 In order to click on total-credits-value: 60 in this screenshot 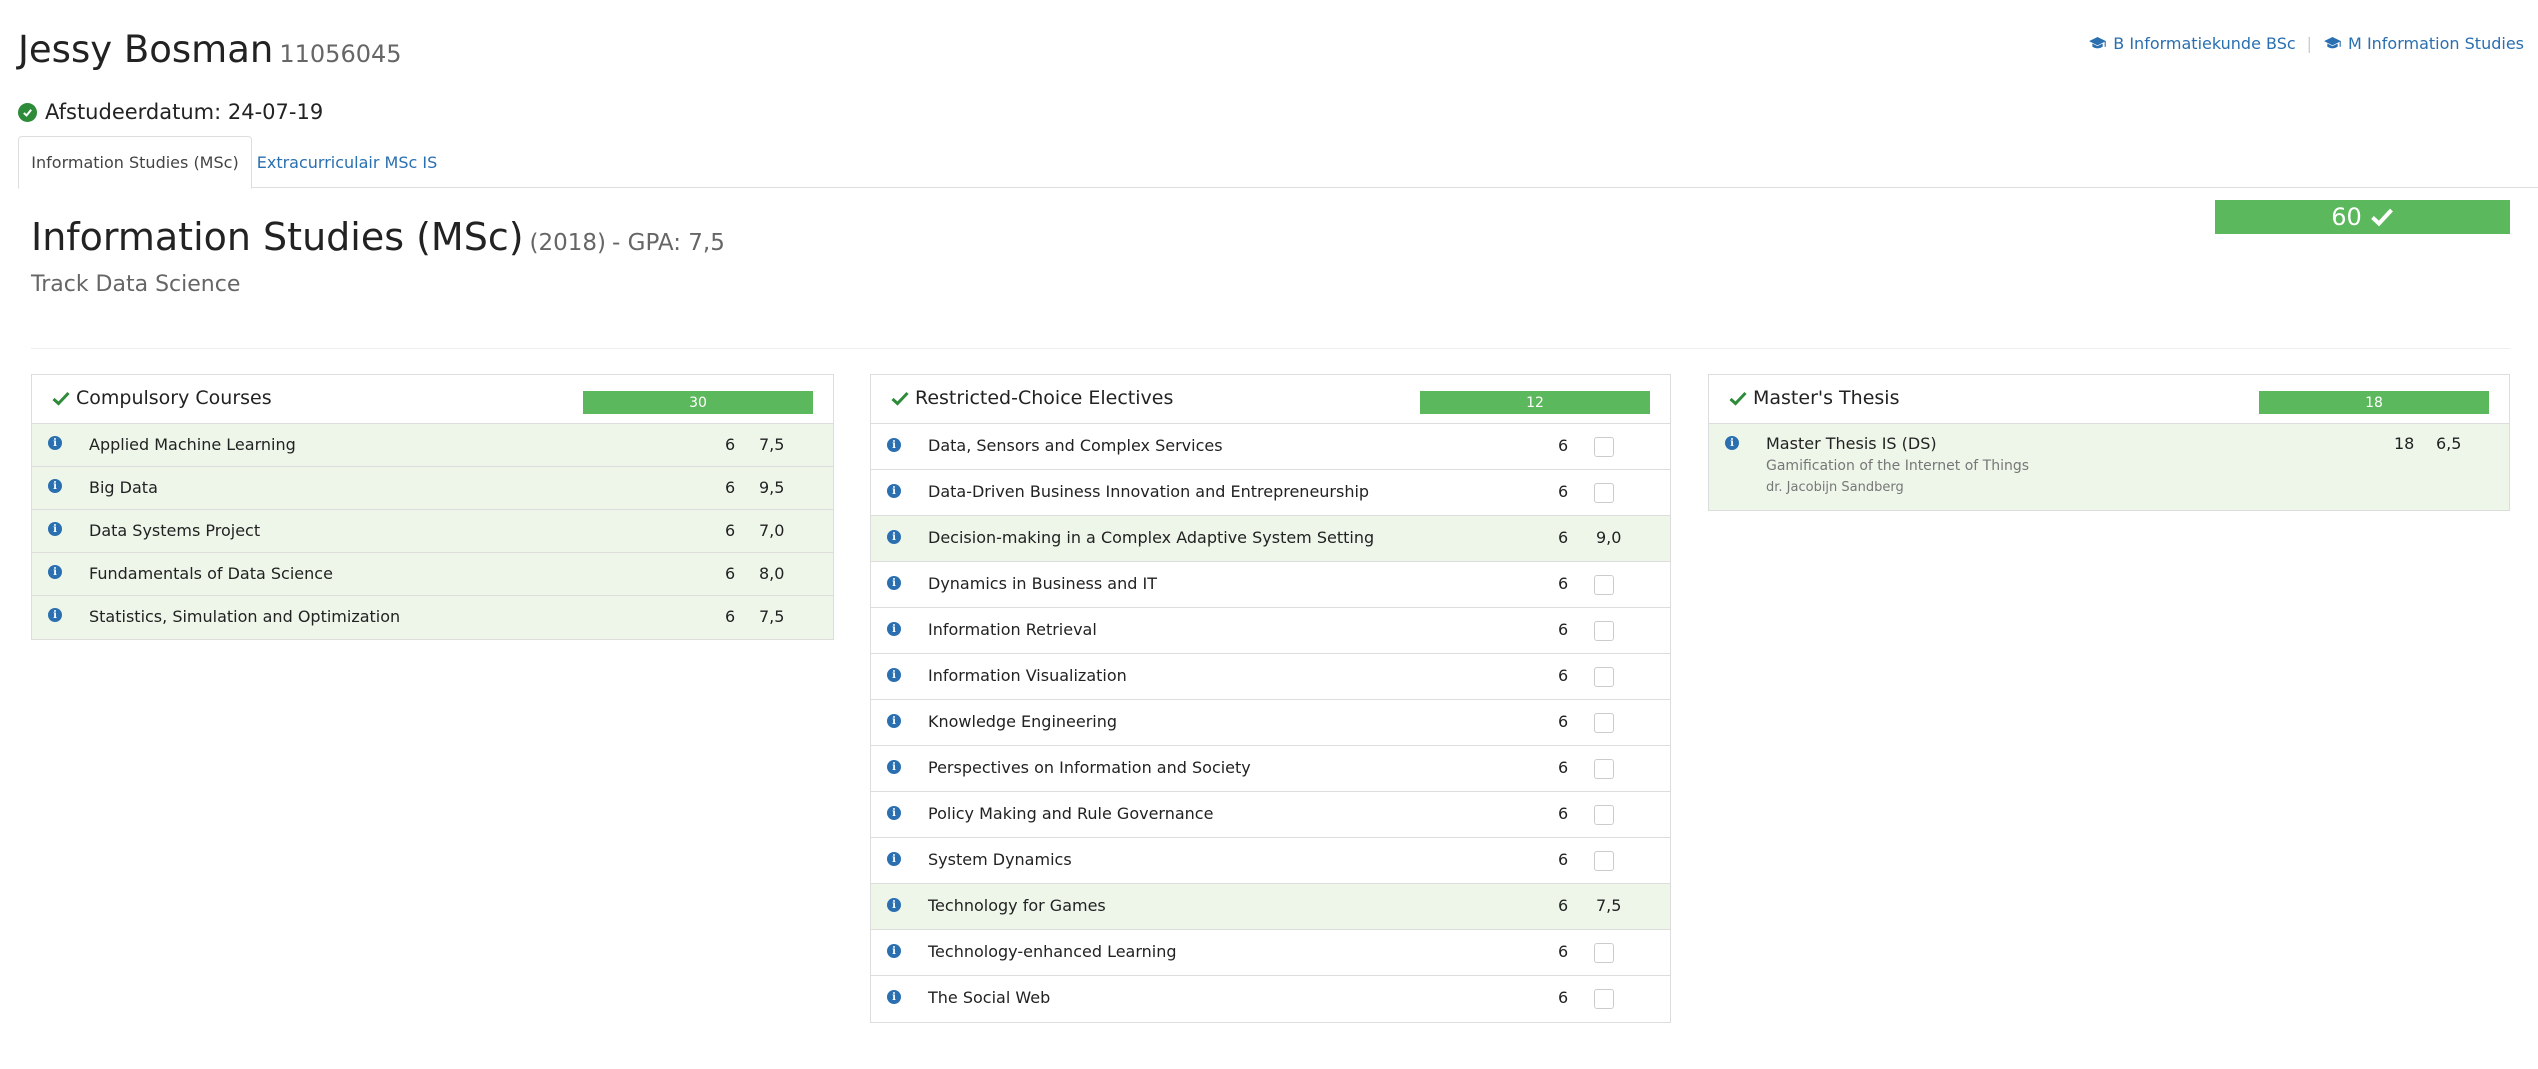, I will do `click(2346, 217)`.